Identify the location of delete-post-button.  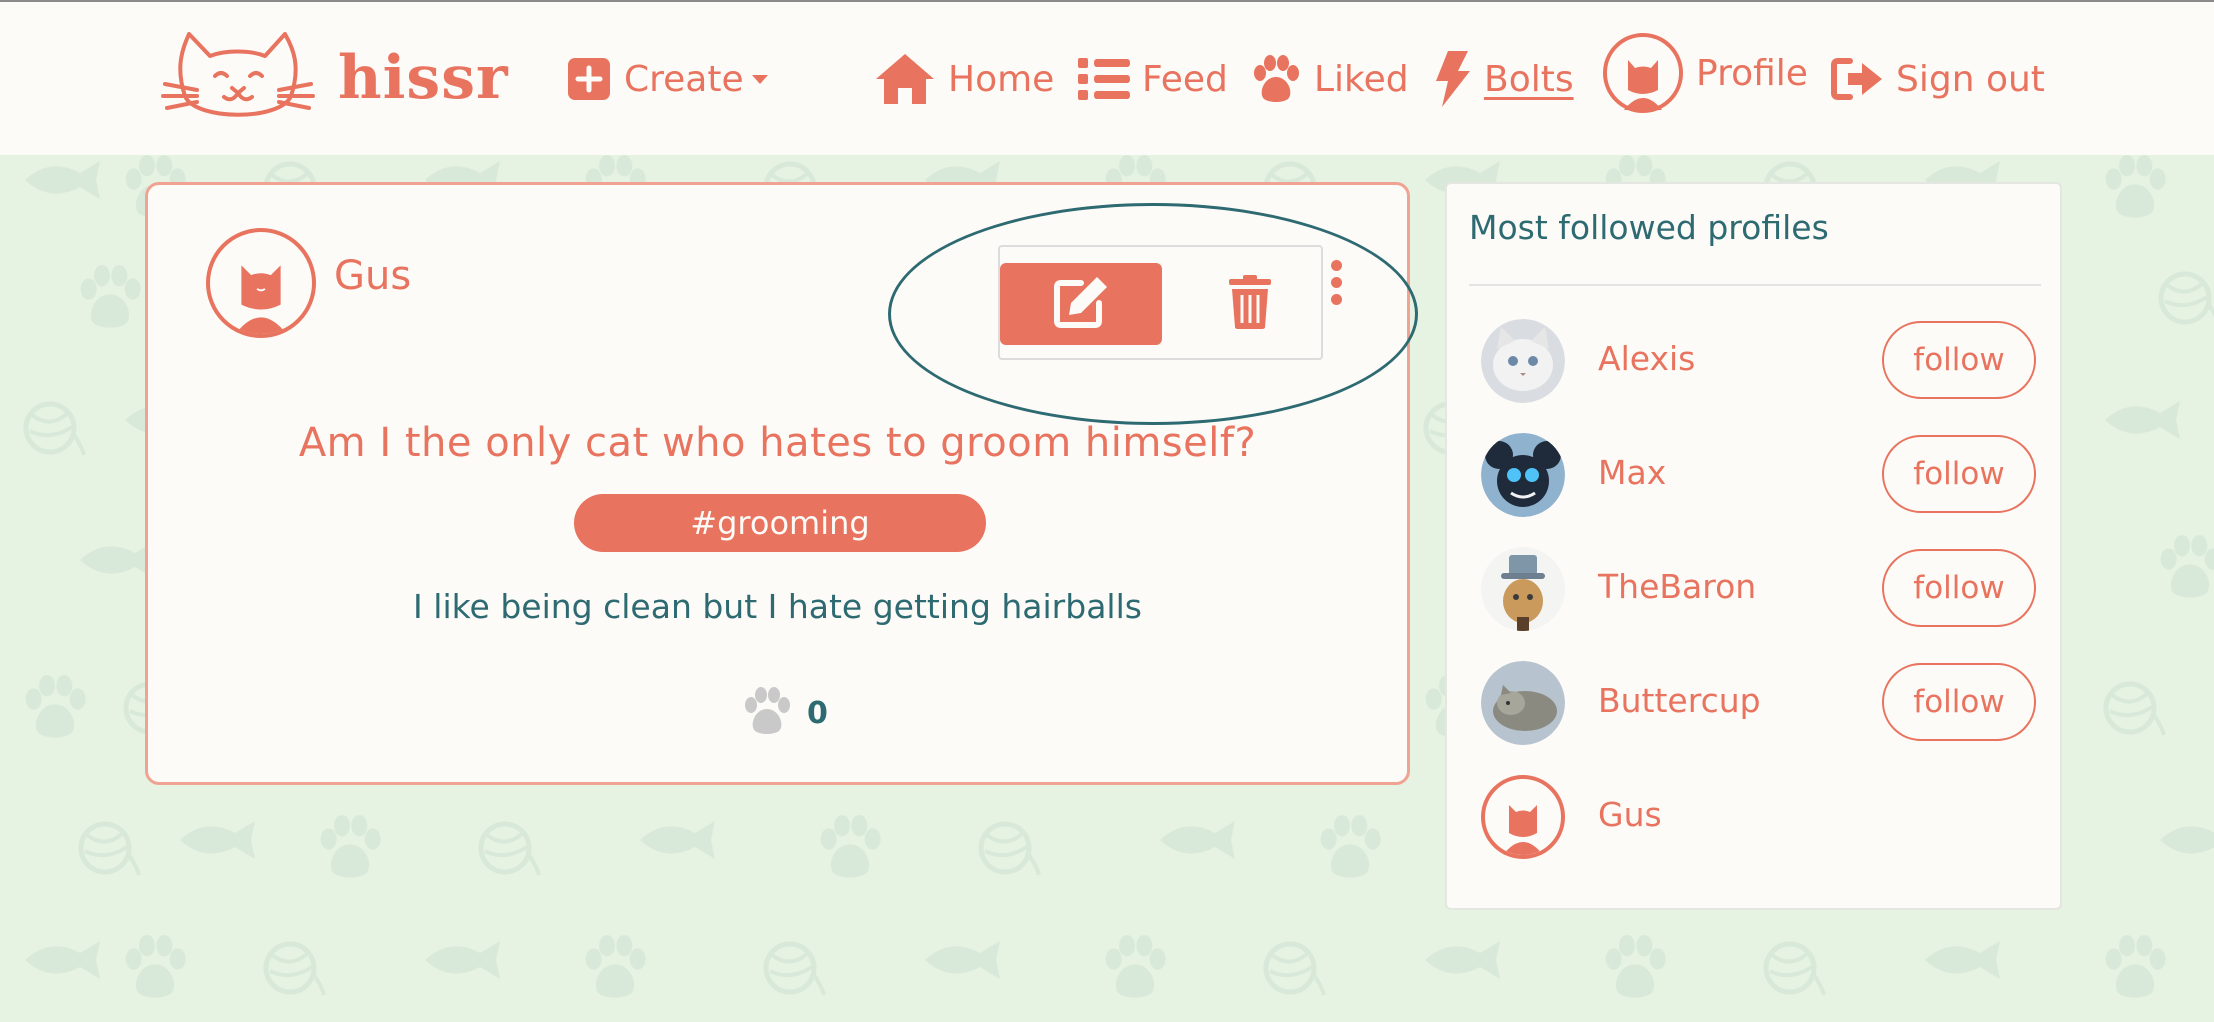
(1250, 304).